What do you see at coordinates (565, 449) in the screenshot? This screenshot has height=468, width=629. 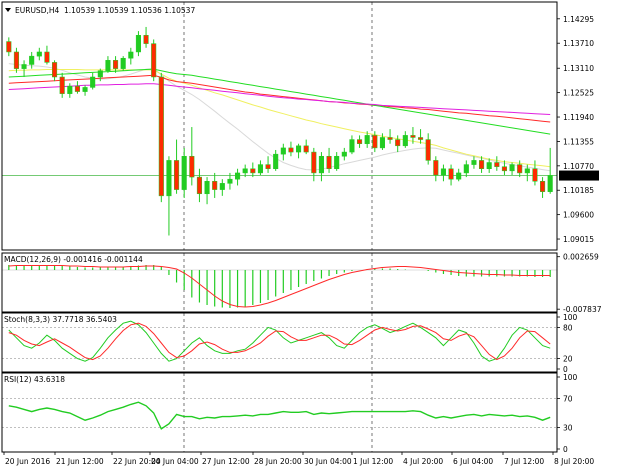 I see `rsi-tick-label: 0` at bounding box center [565, 449].